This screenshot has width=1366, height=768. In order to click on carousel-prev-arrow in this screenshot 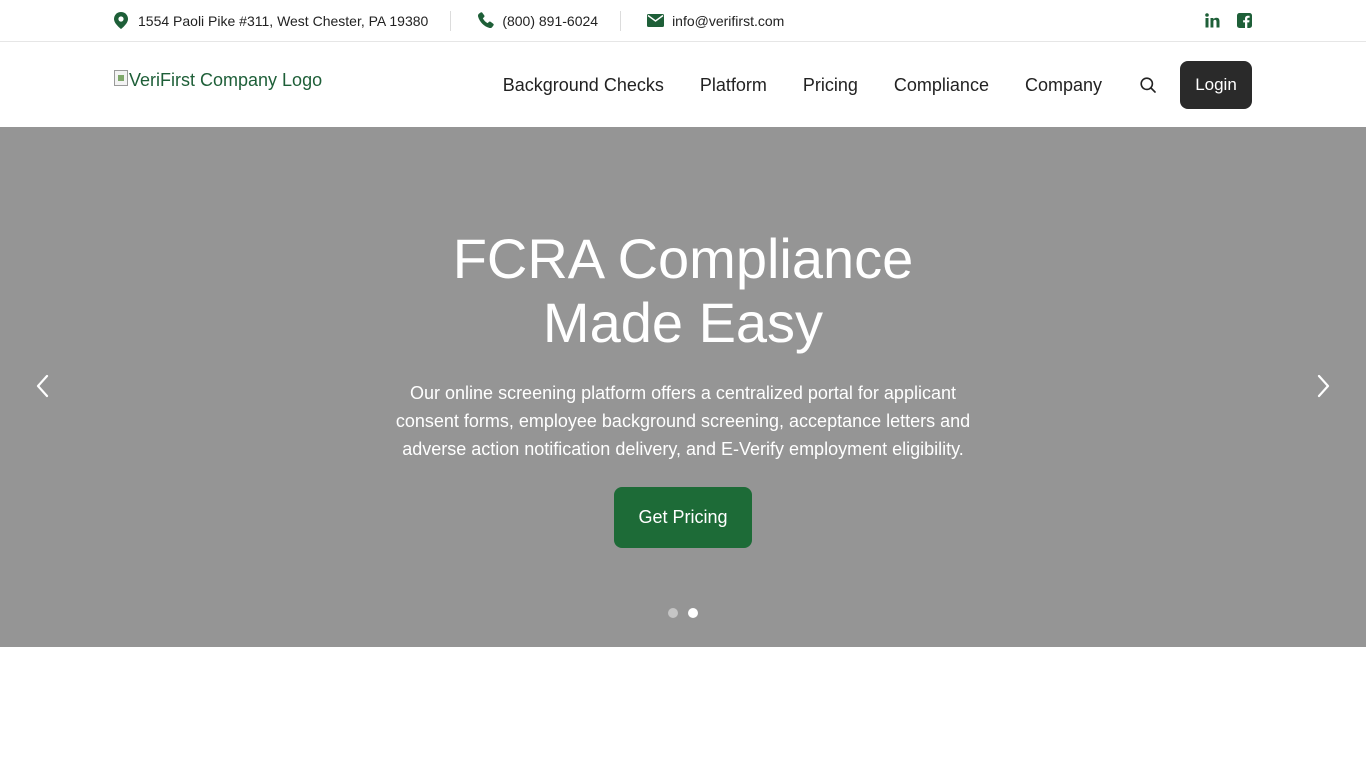, I will do `click(42, 386)`.